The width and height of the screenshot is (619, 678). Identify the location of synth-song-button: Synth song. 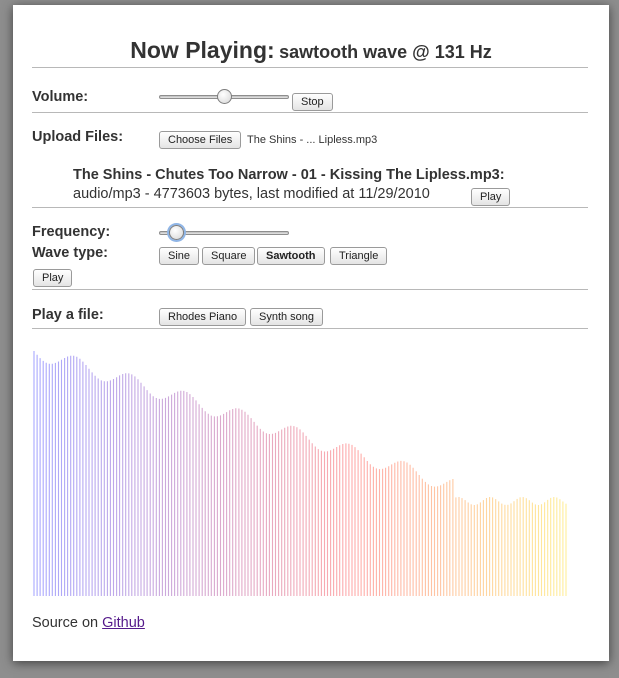
(287, 317).